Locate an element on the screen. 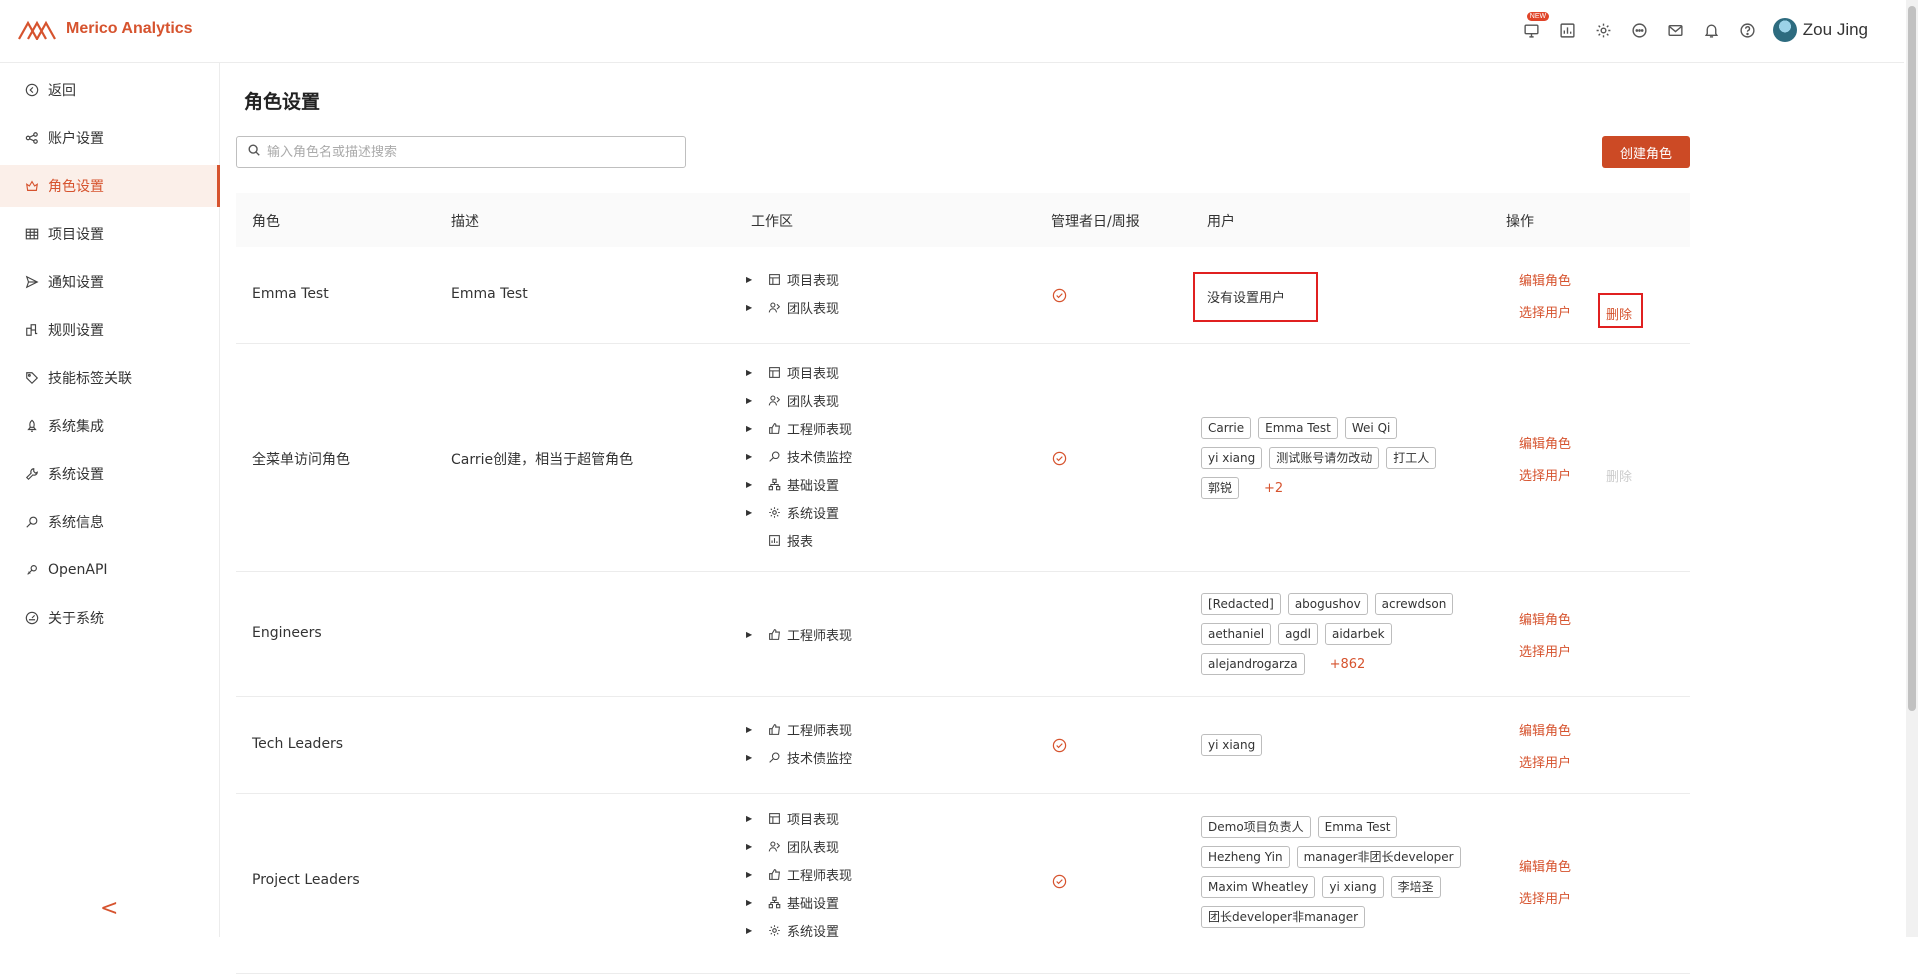  header-toolbar: NEW Zou Jing is located at coordinates (1687, 27).